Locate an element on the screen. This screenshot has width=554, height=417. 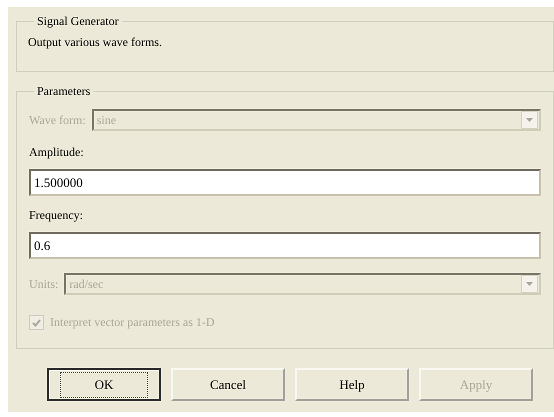
group-title: Signal Generator is located at coordinates (78, 21).